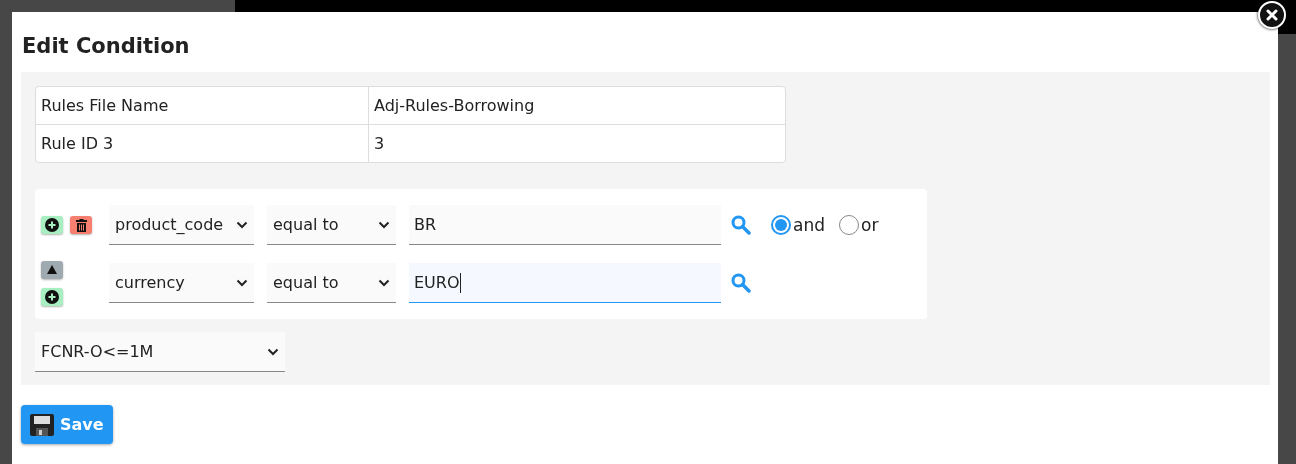  Describe the element at coordinates (1272, 15) in the screenshot. I see `close-icon` at that location.